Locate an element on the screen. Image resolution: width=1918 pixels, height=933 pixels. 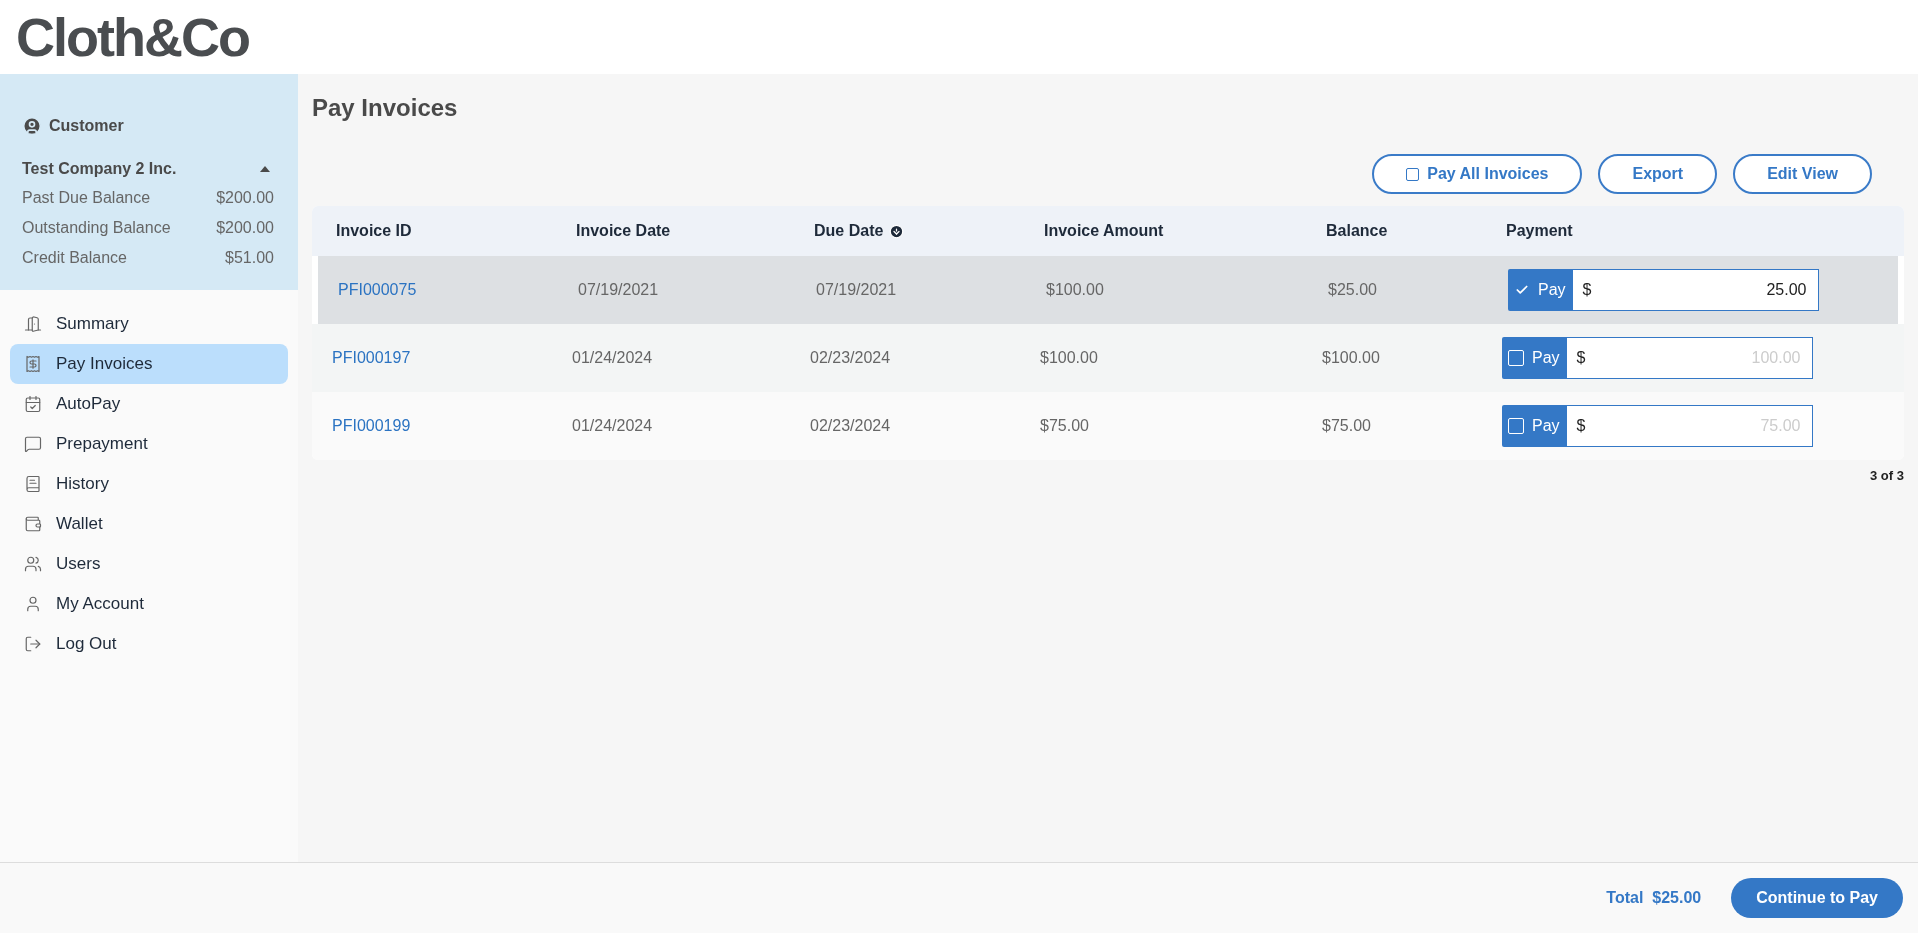
user-icon is located at coordinates (33, 604).